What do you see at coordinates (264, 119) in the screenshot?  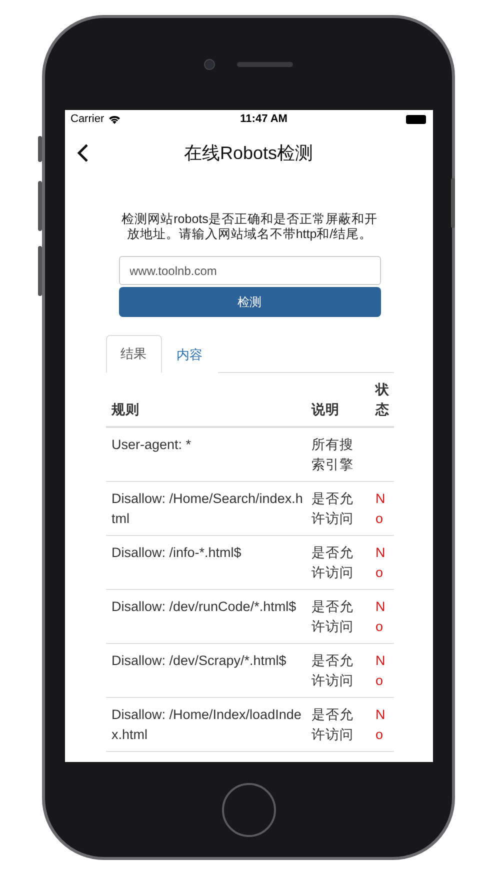 I see `status-time: 11:47 AM` at bounding box center [264, 119].